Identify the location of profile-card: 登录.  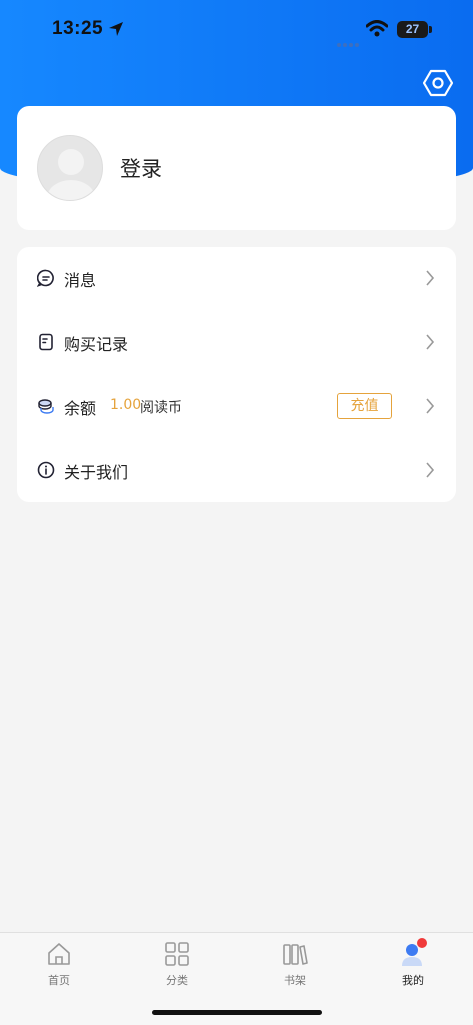
(236, 168).